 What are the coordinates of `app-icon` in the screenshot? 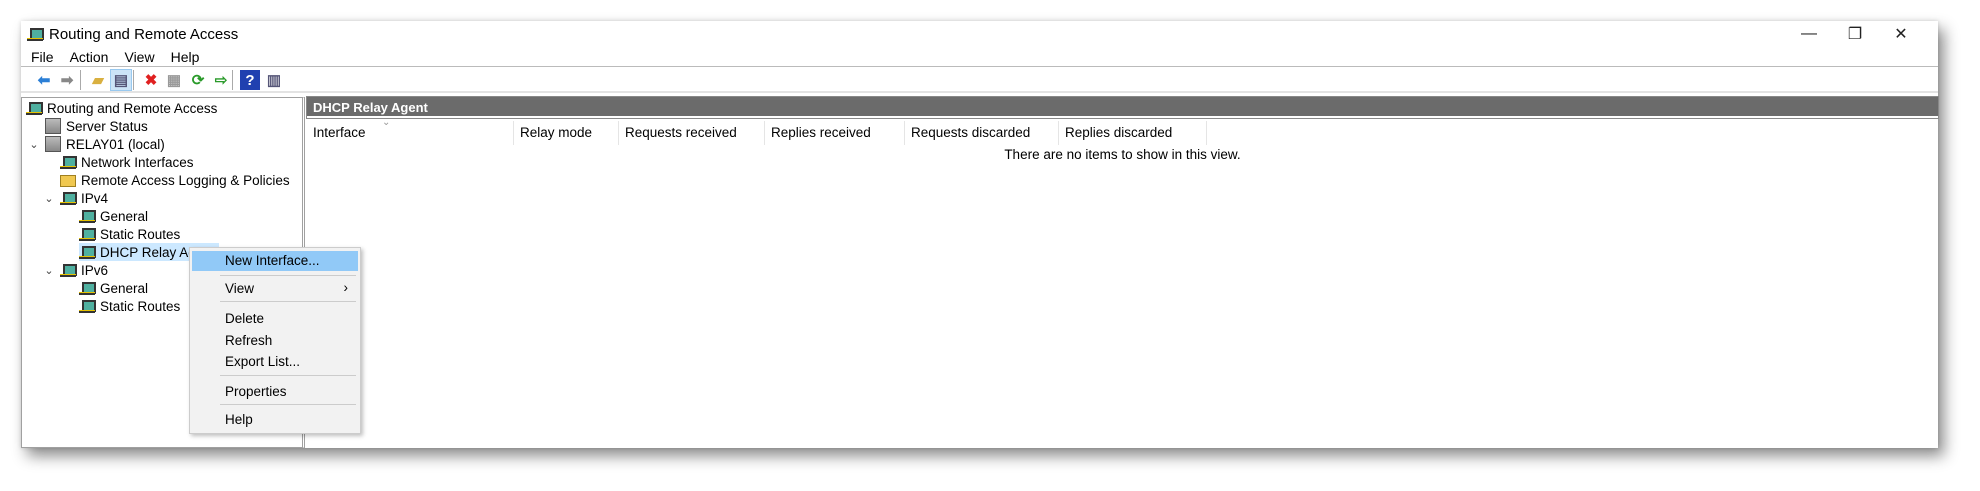 It's located at (35, 34).